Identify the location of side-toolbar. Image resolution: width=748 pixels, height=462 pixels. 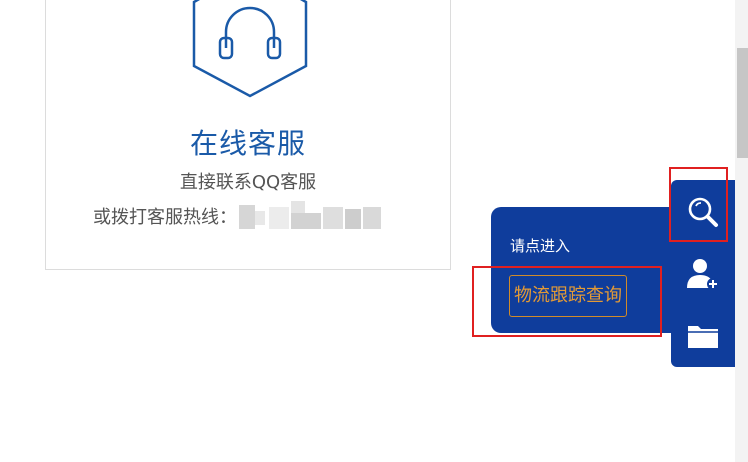
(703, 273).